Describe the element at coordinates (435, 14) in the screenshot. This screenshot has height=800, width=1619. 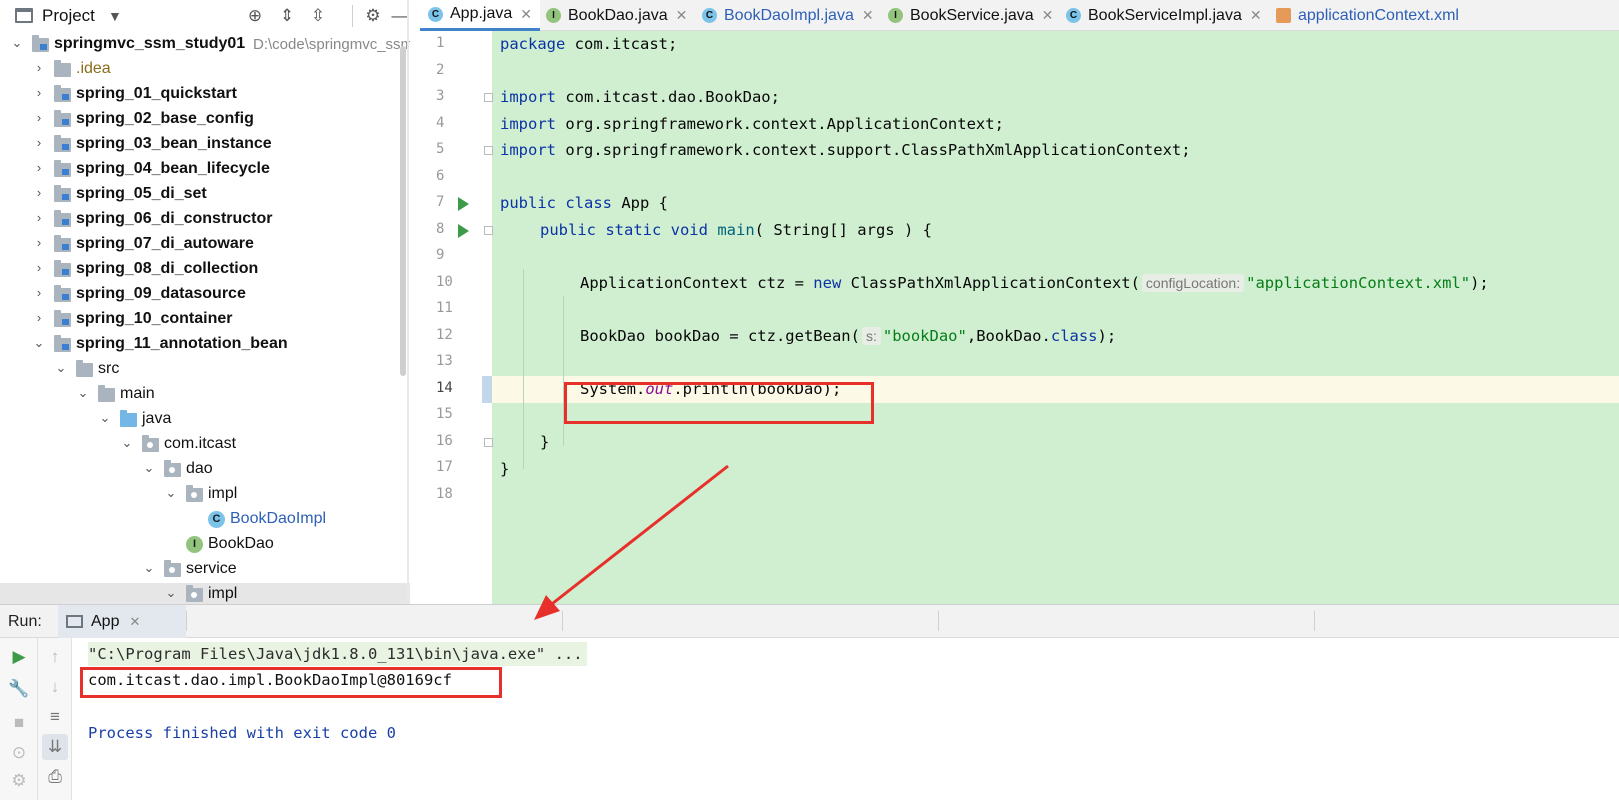
I see `class-run-icon: C` at that location.